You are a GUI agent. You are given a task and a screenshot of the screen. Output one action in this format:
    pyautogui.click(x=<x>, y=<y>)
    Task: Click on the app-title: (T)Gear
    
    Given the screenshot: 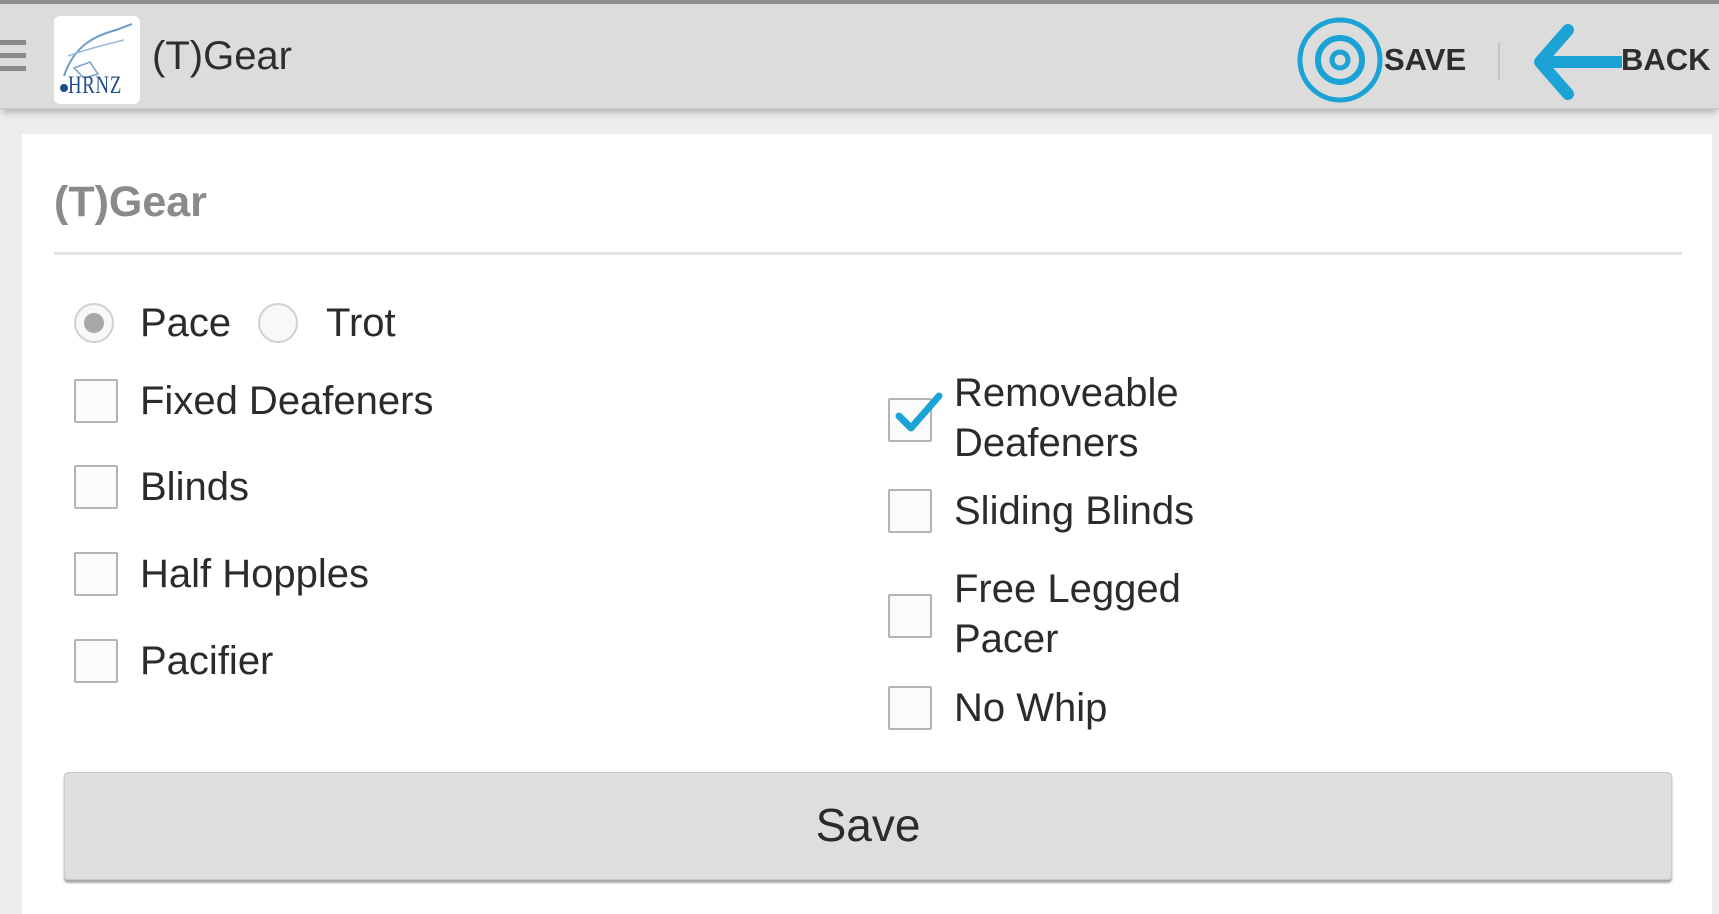 What is the action you would take?
    pyautogui.click(x=222, y=56)
    